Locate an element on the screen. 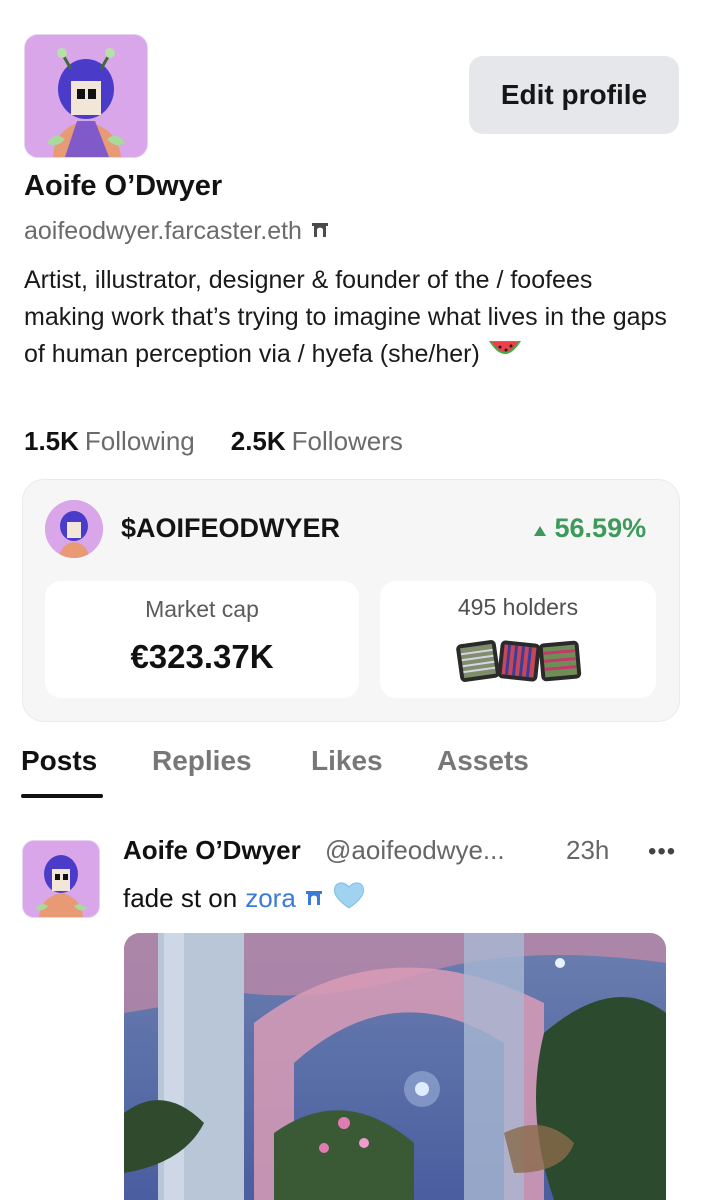 The height and width of the screenshot is (1200, 701). market-cap-label: Market cap is located at coordinates (202, 609).